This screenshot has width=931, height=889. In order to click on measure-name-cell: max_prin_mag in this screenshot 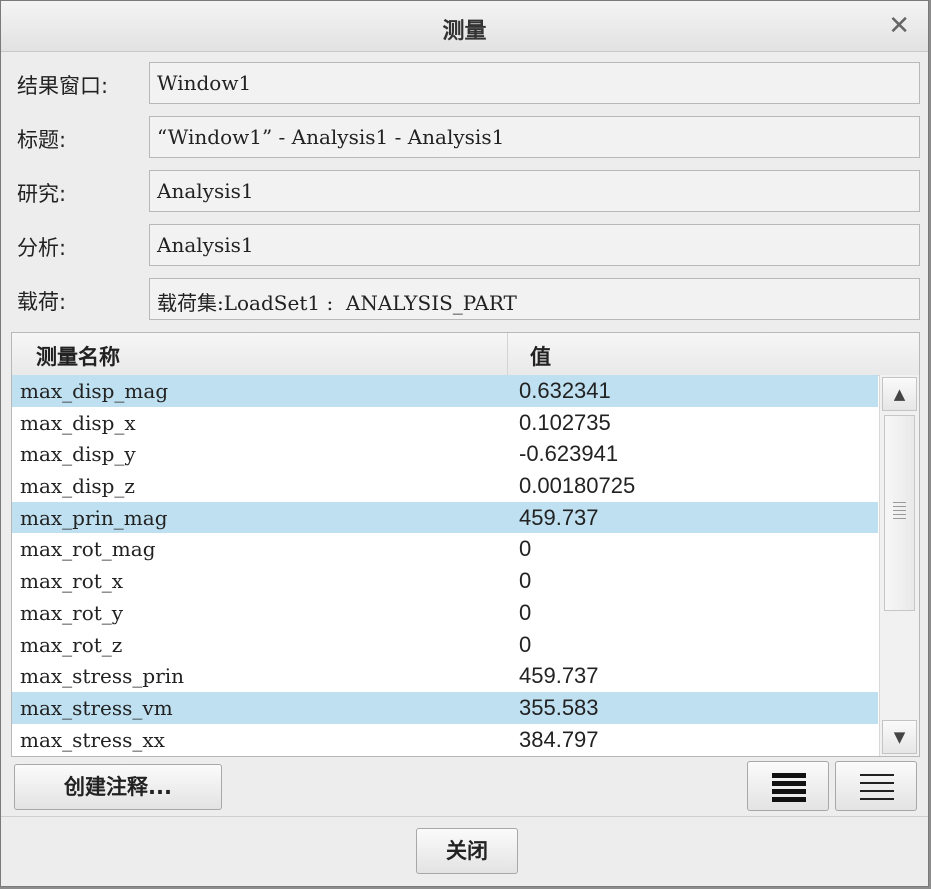, I will do `click(94, 517)`.